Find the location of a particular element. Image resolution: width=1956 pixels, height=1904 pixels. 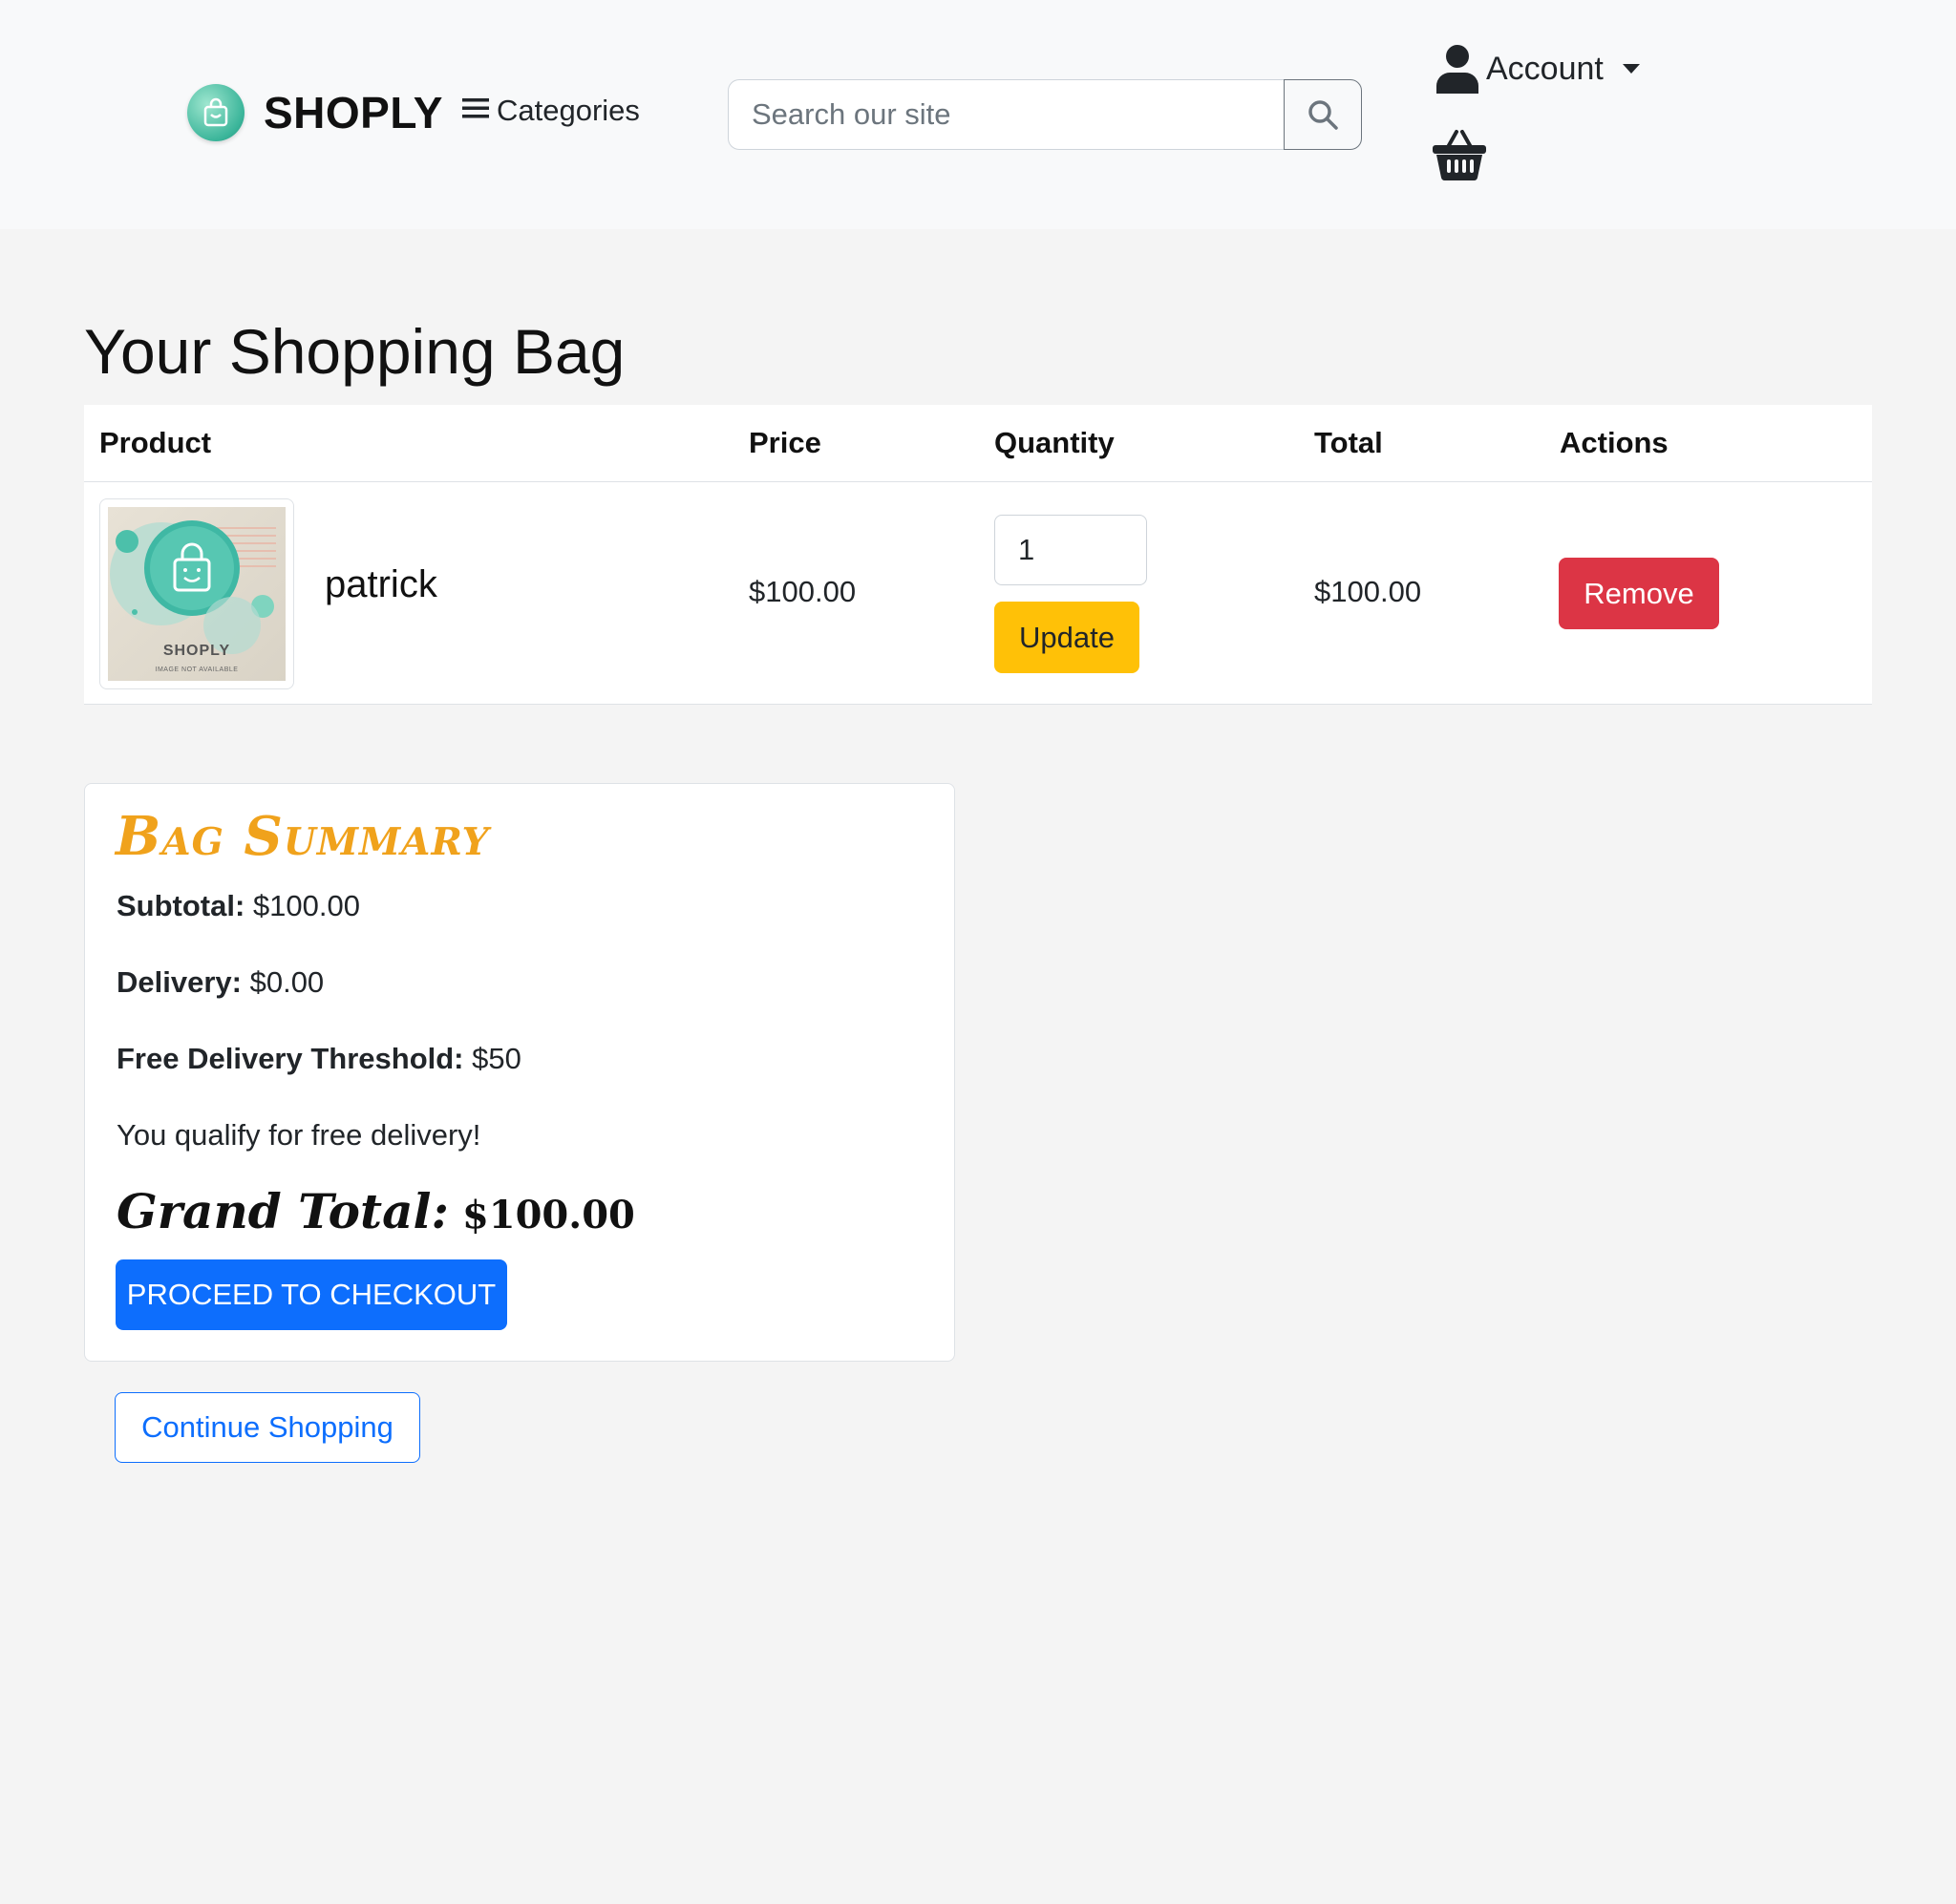

quantity-input is located at coordinates (1071, 550).